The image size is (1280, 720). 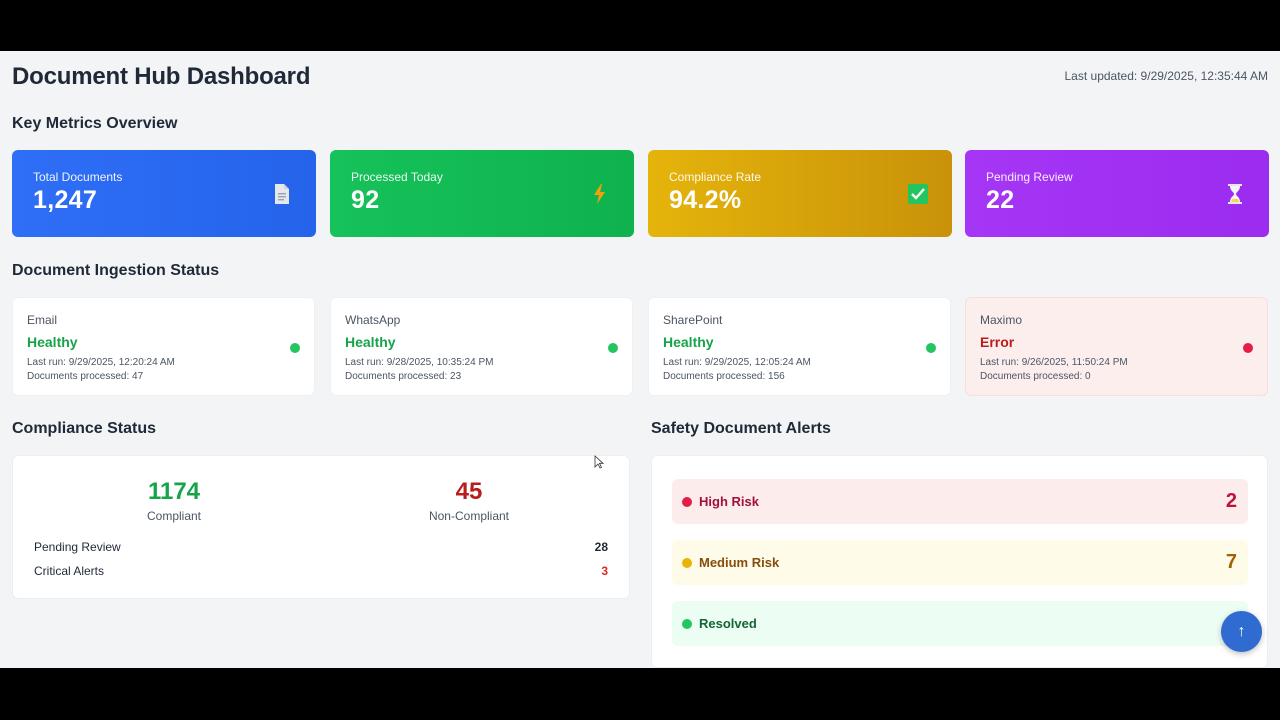 What do you see at coordinates (161, 76) in the screenshot?
I see `page-title: Document Hub Dashboard` at bounding box center [161, 76].